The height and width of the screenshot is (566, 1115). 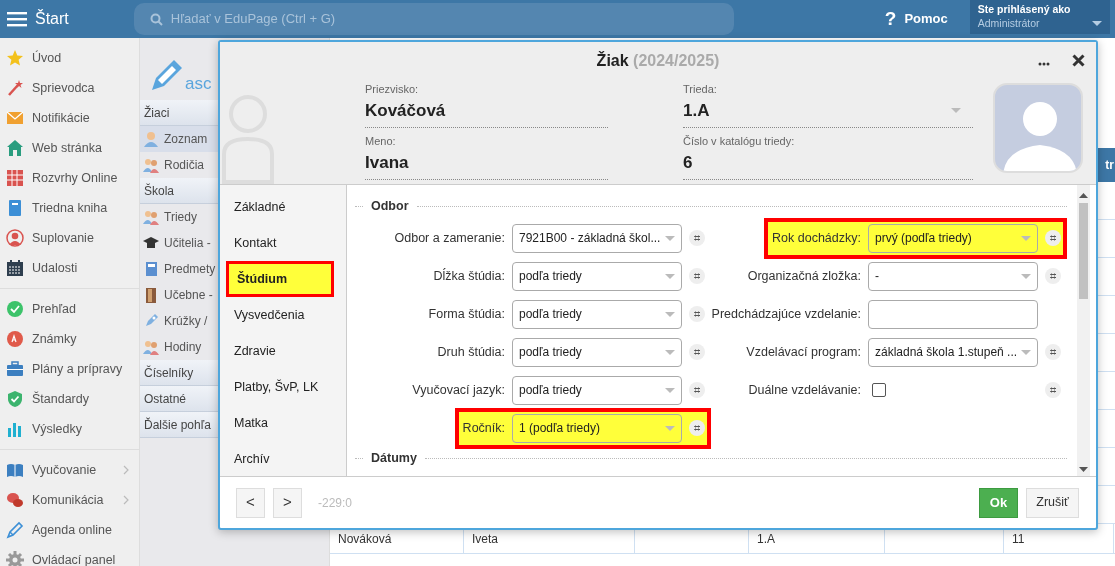 What do you see at coordinates (816, 238) in the screenshot?
I see `field-label: Rok dochádzky:` at bounding box center [816, 238].